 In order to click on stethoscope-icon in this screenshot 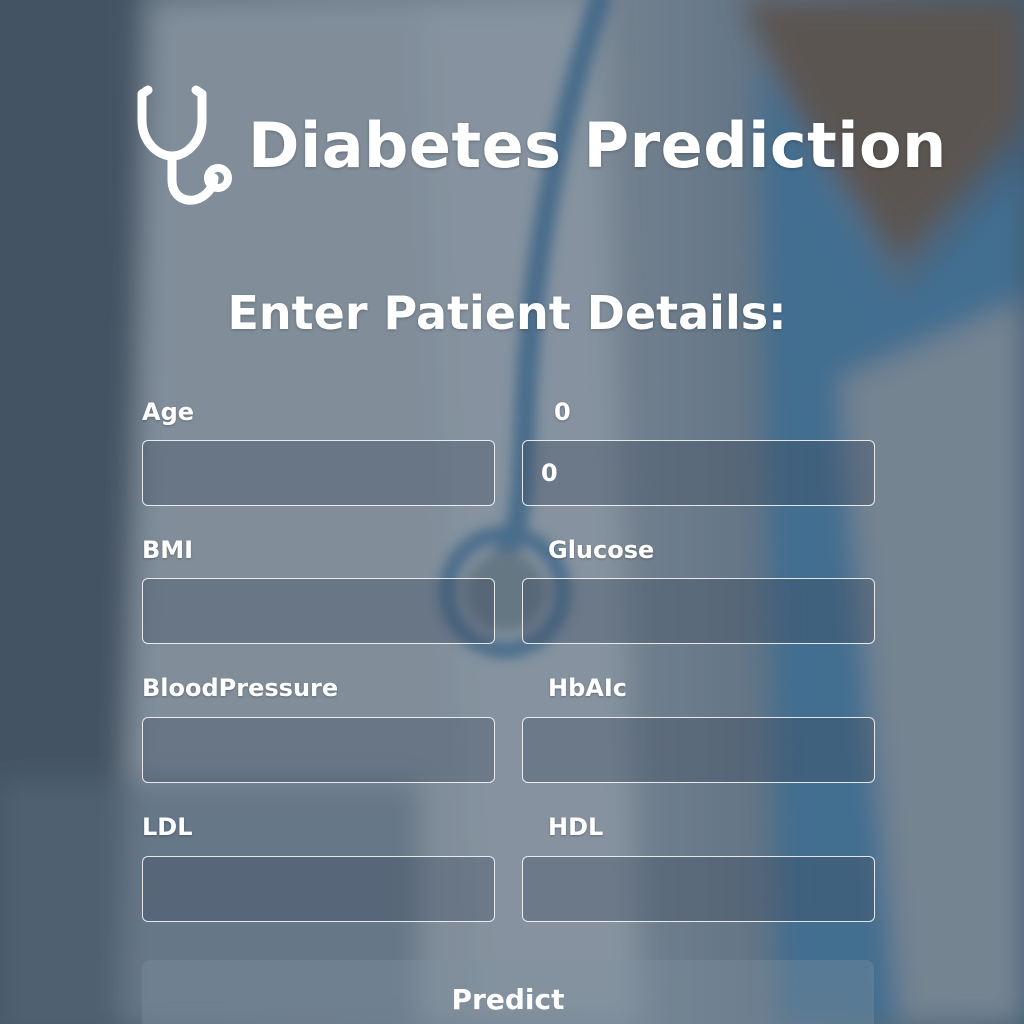, I will do `click(184, 145)`.